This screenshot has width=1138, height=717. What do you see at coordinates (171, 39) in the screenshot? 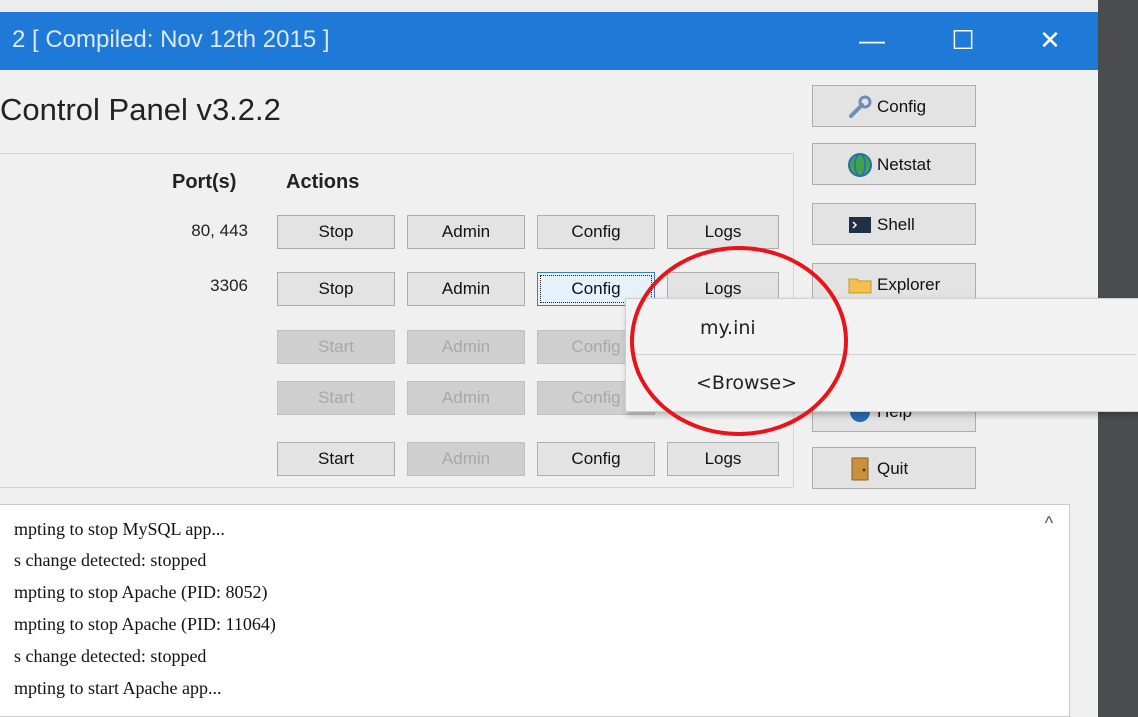
I see `window-title: 2 [ Compiled: Nov 12th 2015 ]` at bounding box center [171, 39].